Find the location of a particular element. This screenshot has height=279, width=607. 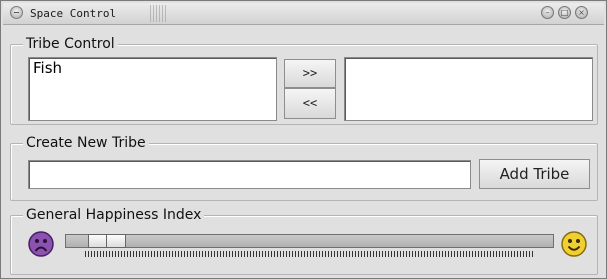

title-grip is located at coordinates (159, 13).